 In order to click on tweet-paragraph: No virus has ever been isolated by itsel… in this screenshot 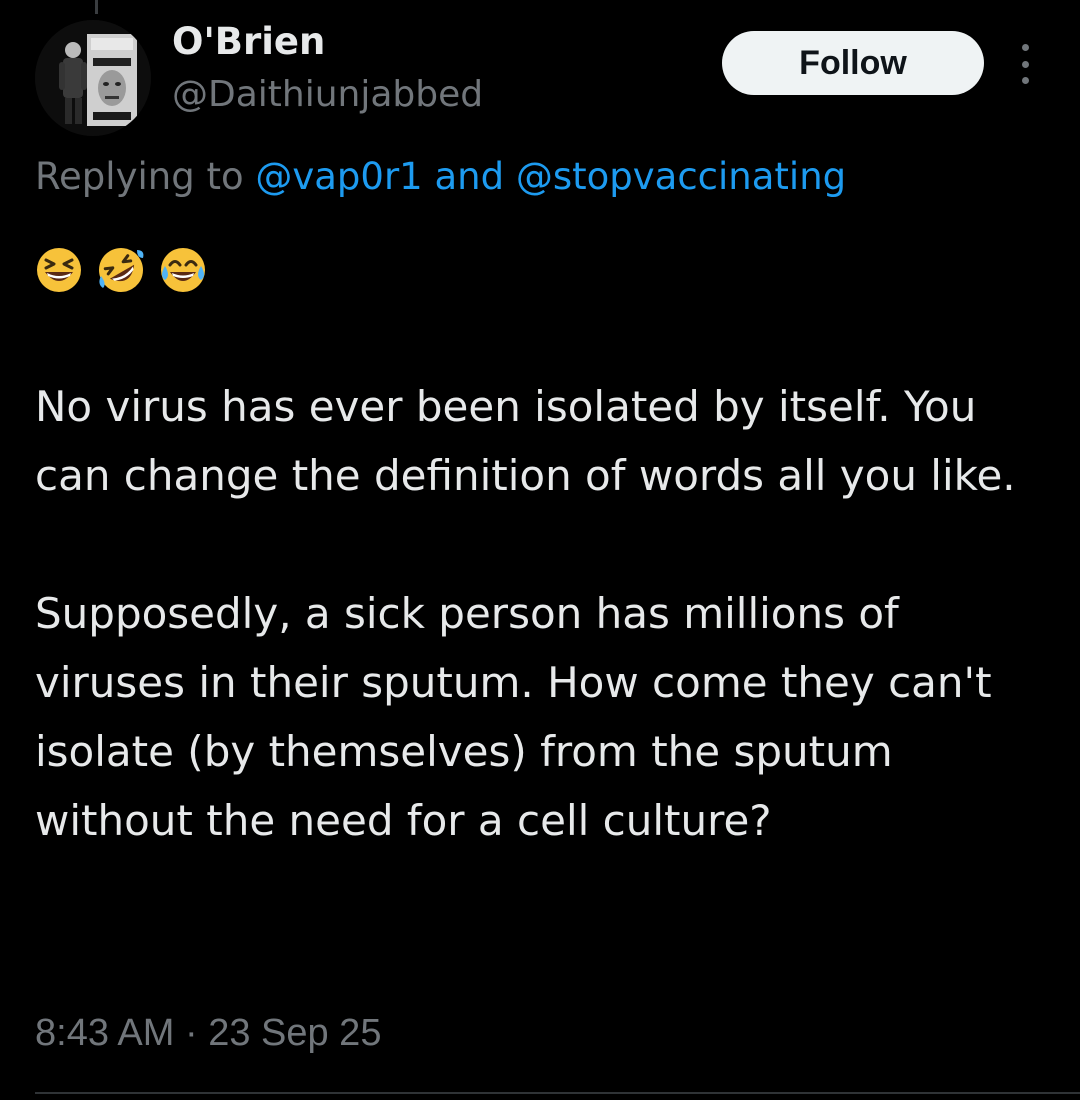, I will do `click(525, 441)`.